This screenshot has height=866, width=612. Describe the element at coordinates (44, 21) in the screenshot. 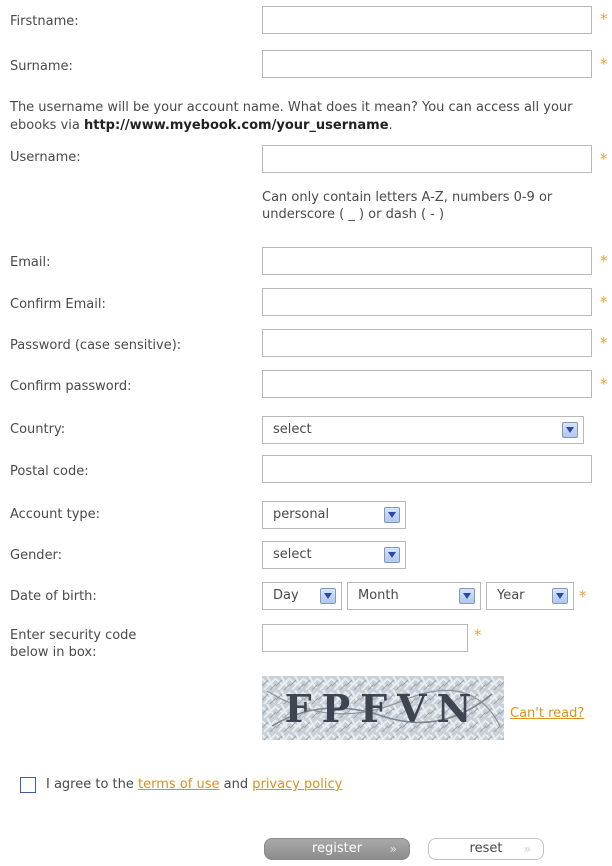

I see `firstname-label: Firstname:` at that location.